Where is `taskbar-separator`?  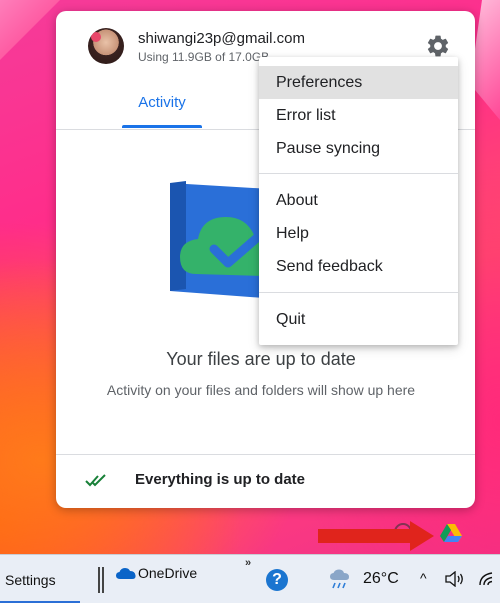 taskbar-separator is located at coordinates (101, 580).